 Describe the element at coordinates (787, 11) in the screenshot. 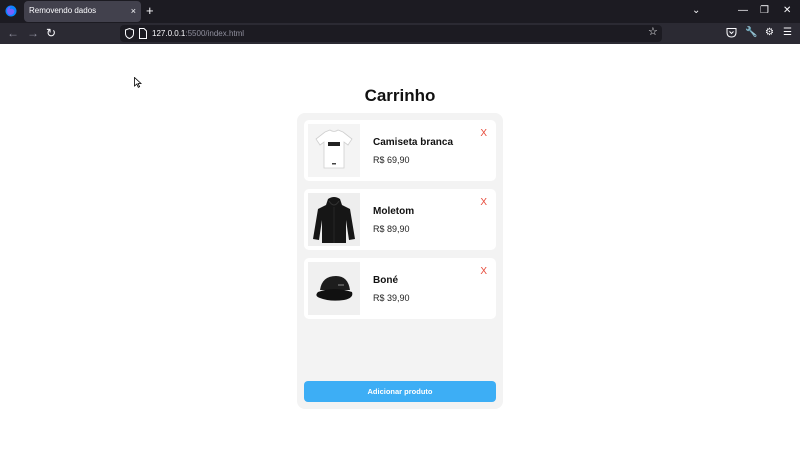

I see `close-icon: ✕` at that location.